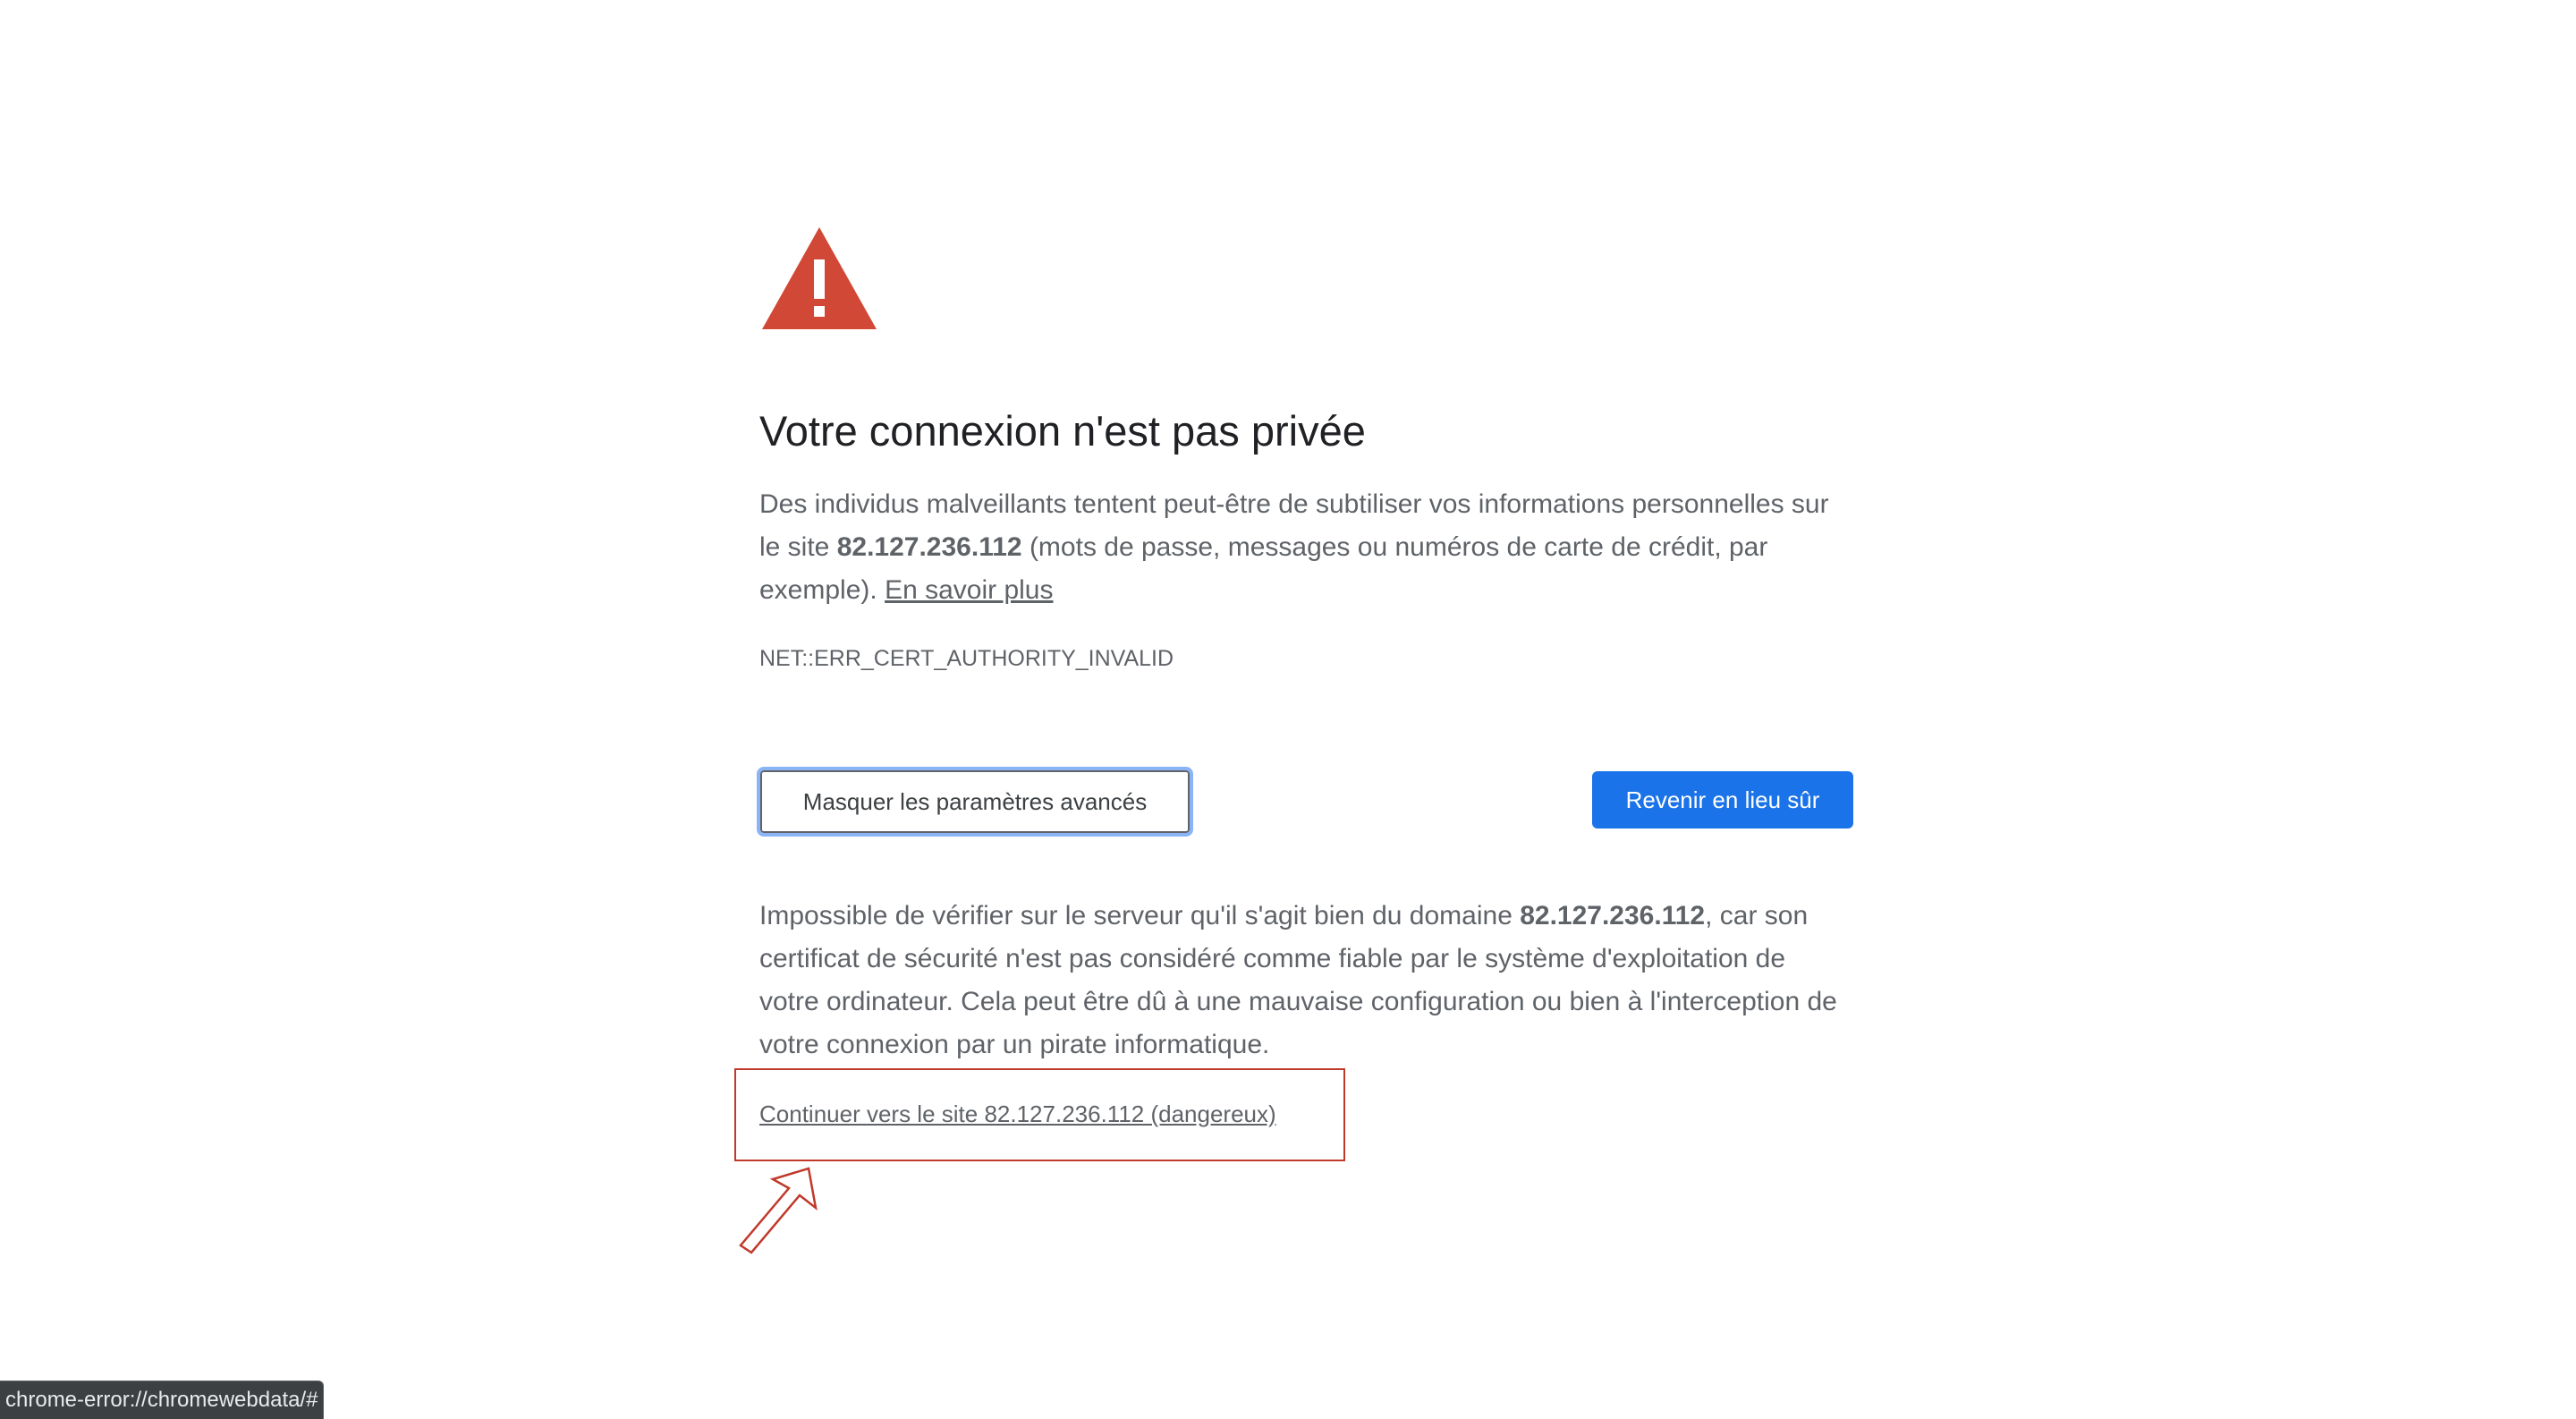 The image size is (2576, 1419). What do you see at coordinates (819, 278) in the screenshot?
I see `warning-triangle-icon` at bounding box center [819, 278].